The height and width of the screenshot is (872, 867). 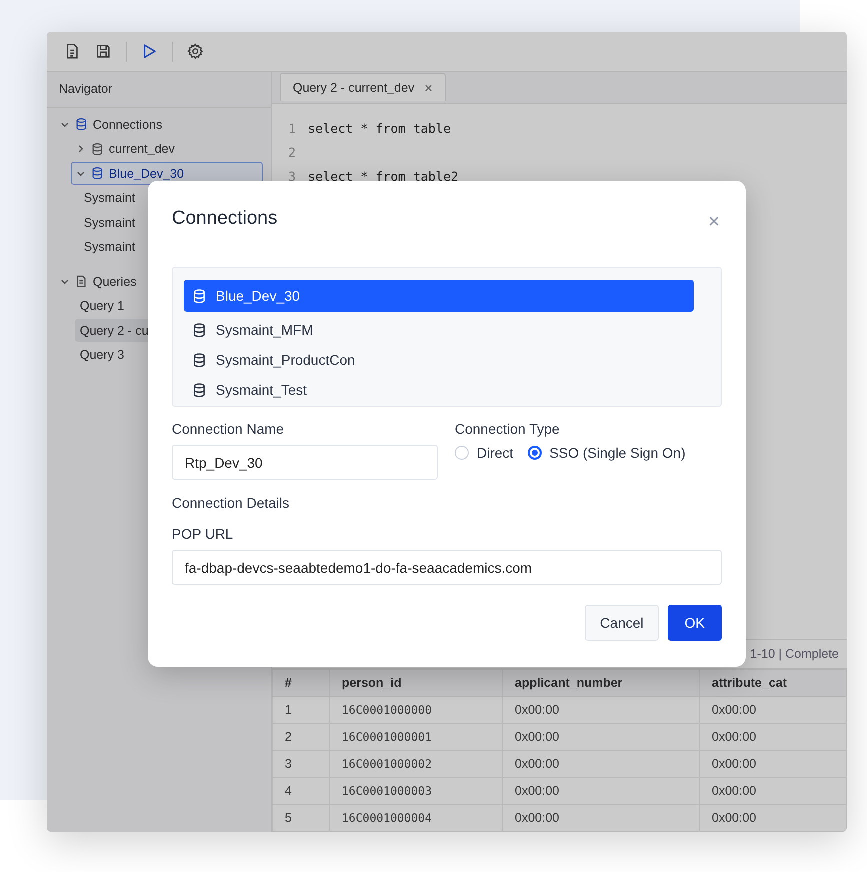 What do you see at coordinates (203, 534) in the screenshot?
I see `field-label: POP URL` at bounding box center [203, 534].